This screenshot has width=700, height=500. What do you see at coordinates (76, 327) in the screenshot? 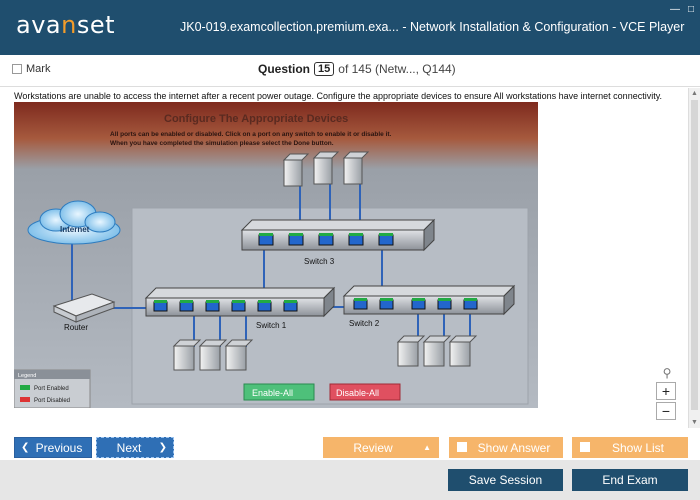
I see `router-label: Router` at bounding box center [76, 327].